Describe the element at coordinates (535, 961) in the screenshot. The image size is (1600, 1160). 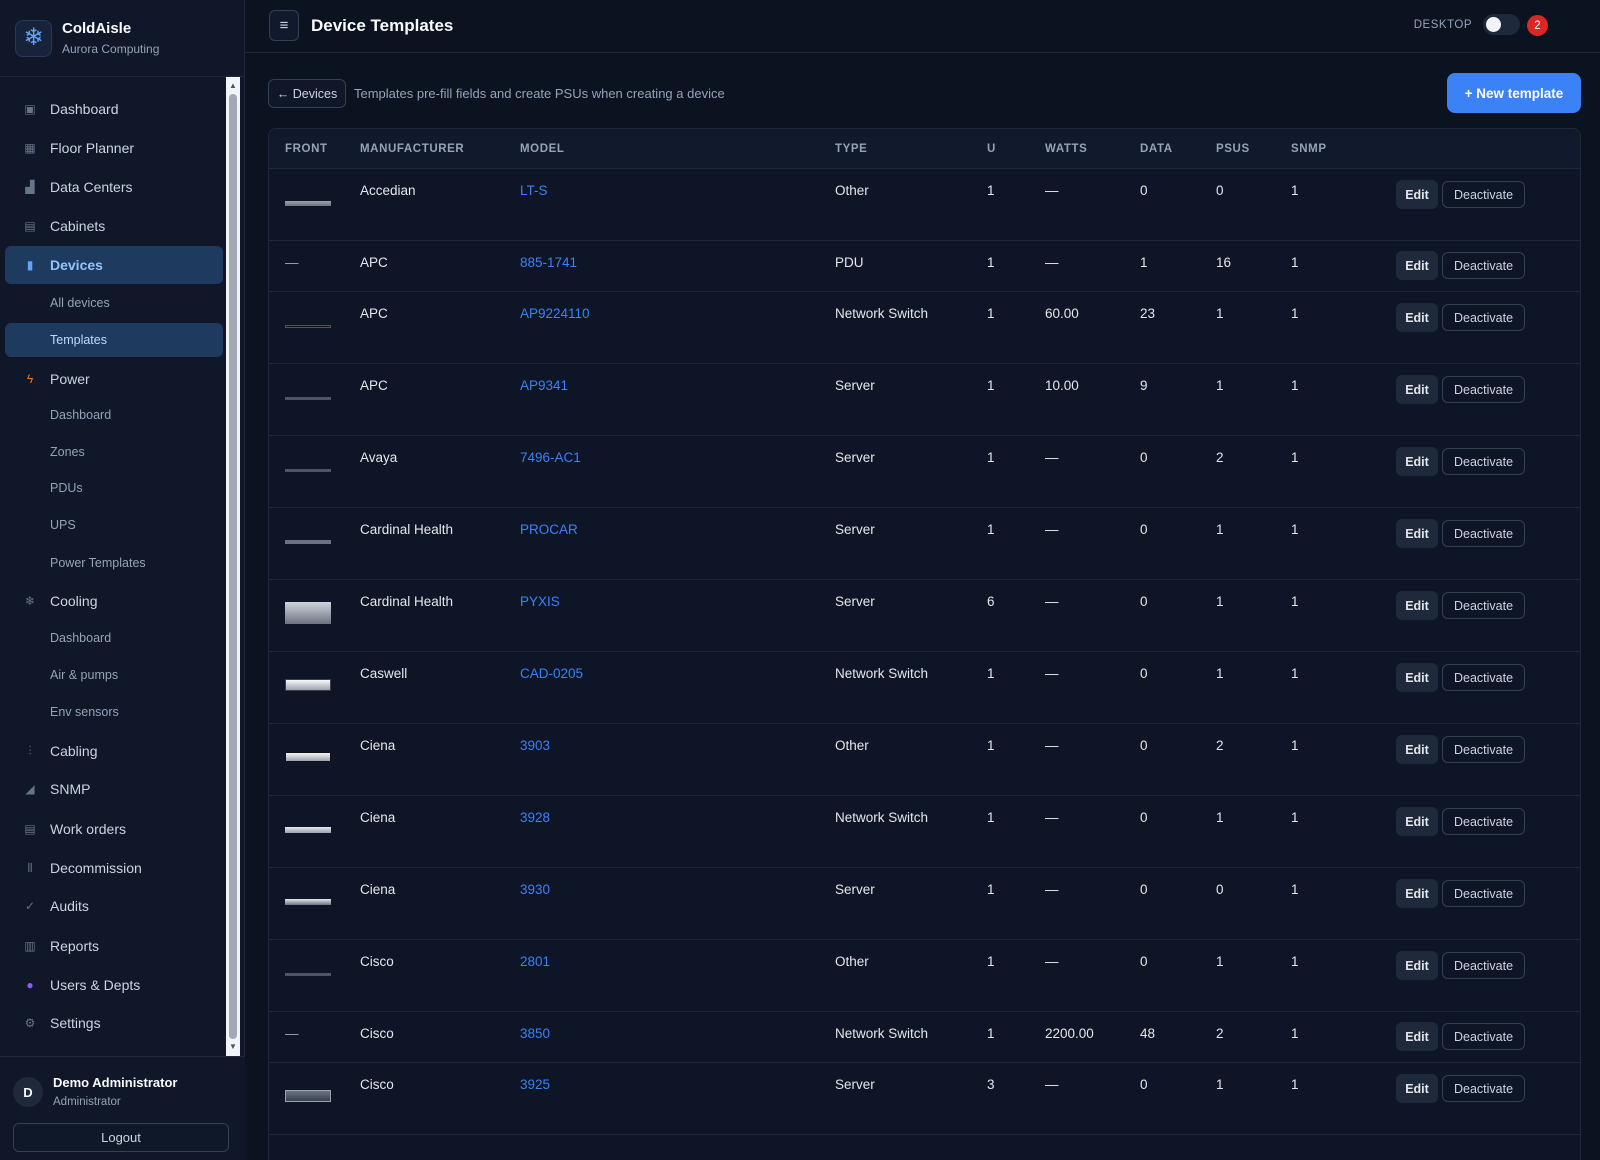
I see `cell-model: 2801` at that location.